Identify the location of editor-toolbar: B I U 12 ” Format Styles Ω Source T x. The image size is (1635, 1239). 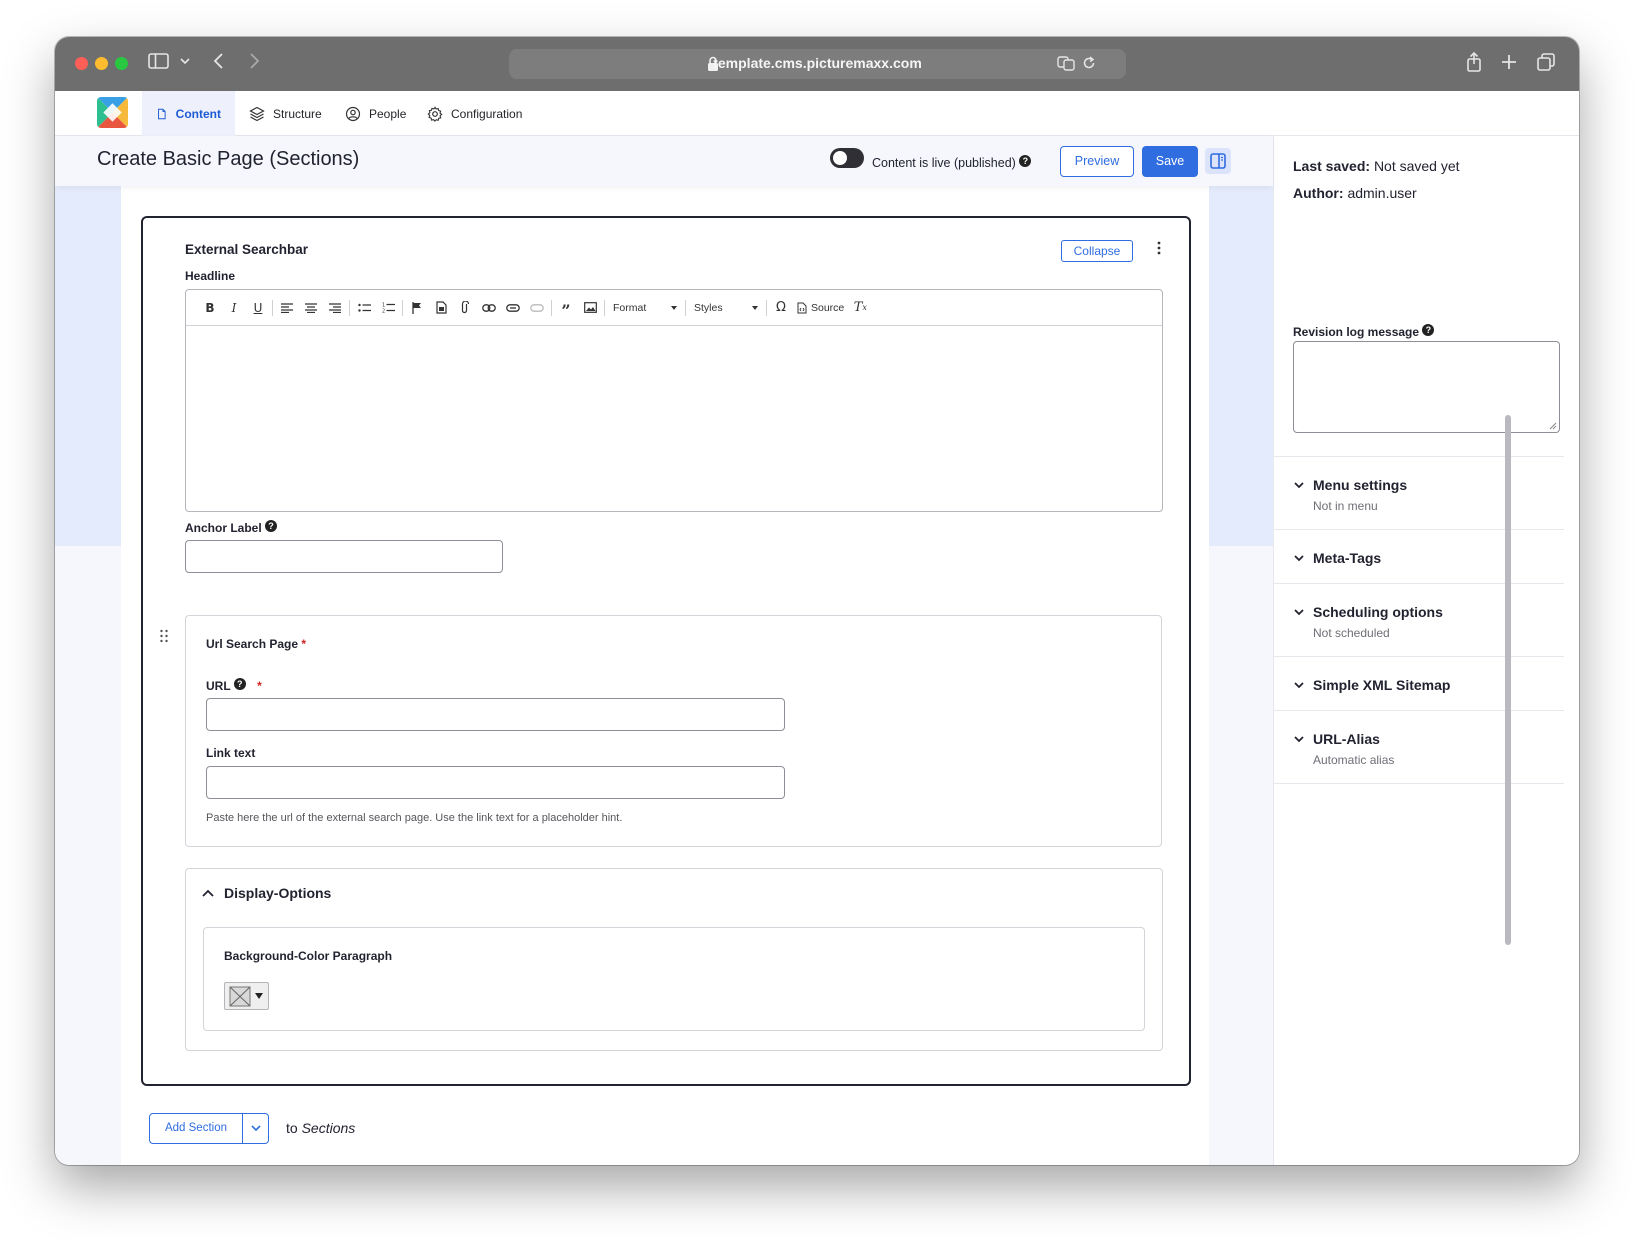
(674, 308).